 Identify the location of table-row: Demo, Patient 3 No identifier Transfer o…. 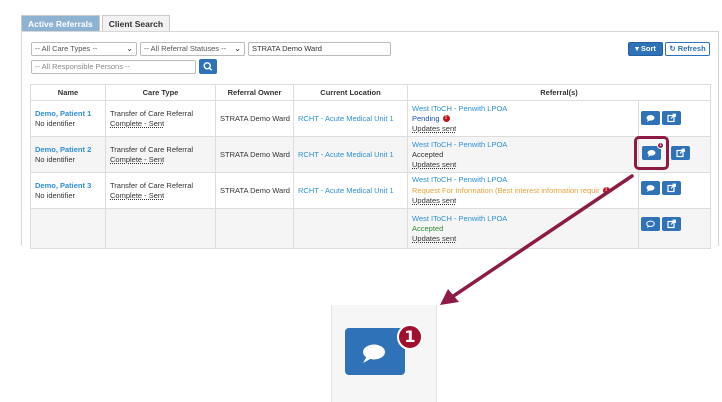
(371, 190).